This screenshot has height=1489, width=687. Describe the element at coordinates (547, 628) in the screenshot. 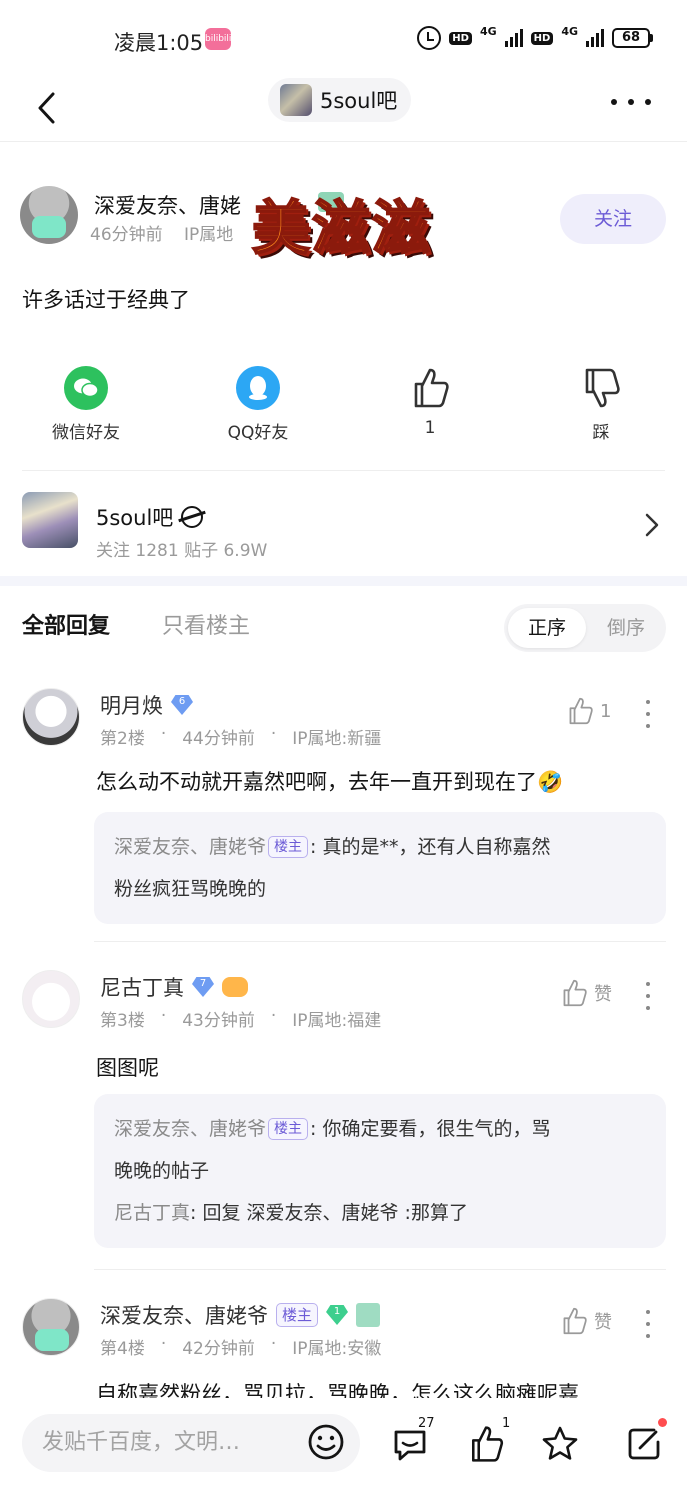

I see `order-ascending-button: 正序` at that location.